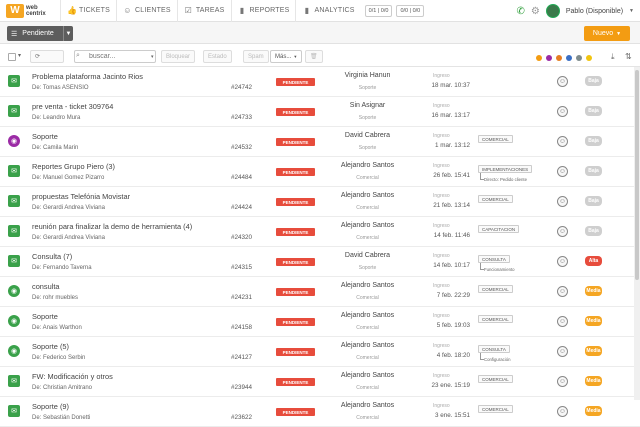 Image resolution: width=640 pixels, height=427 pixels. What do you see at coordinates (50, 406) in the screenshot?
I see `ticket-subject: Soporte (9)` at bounding box center [50, 406].